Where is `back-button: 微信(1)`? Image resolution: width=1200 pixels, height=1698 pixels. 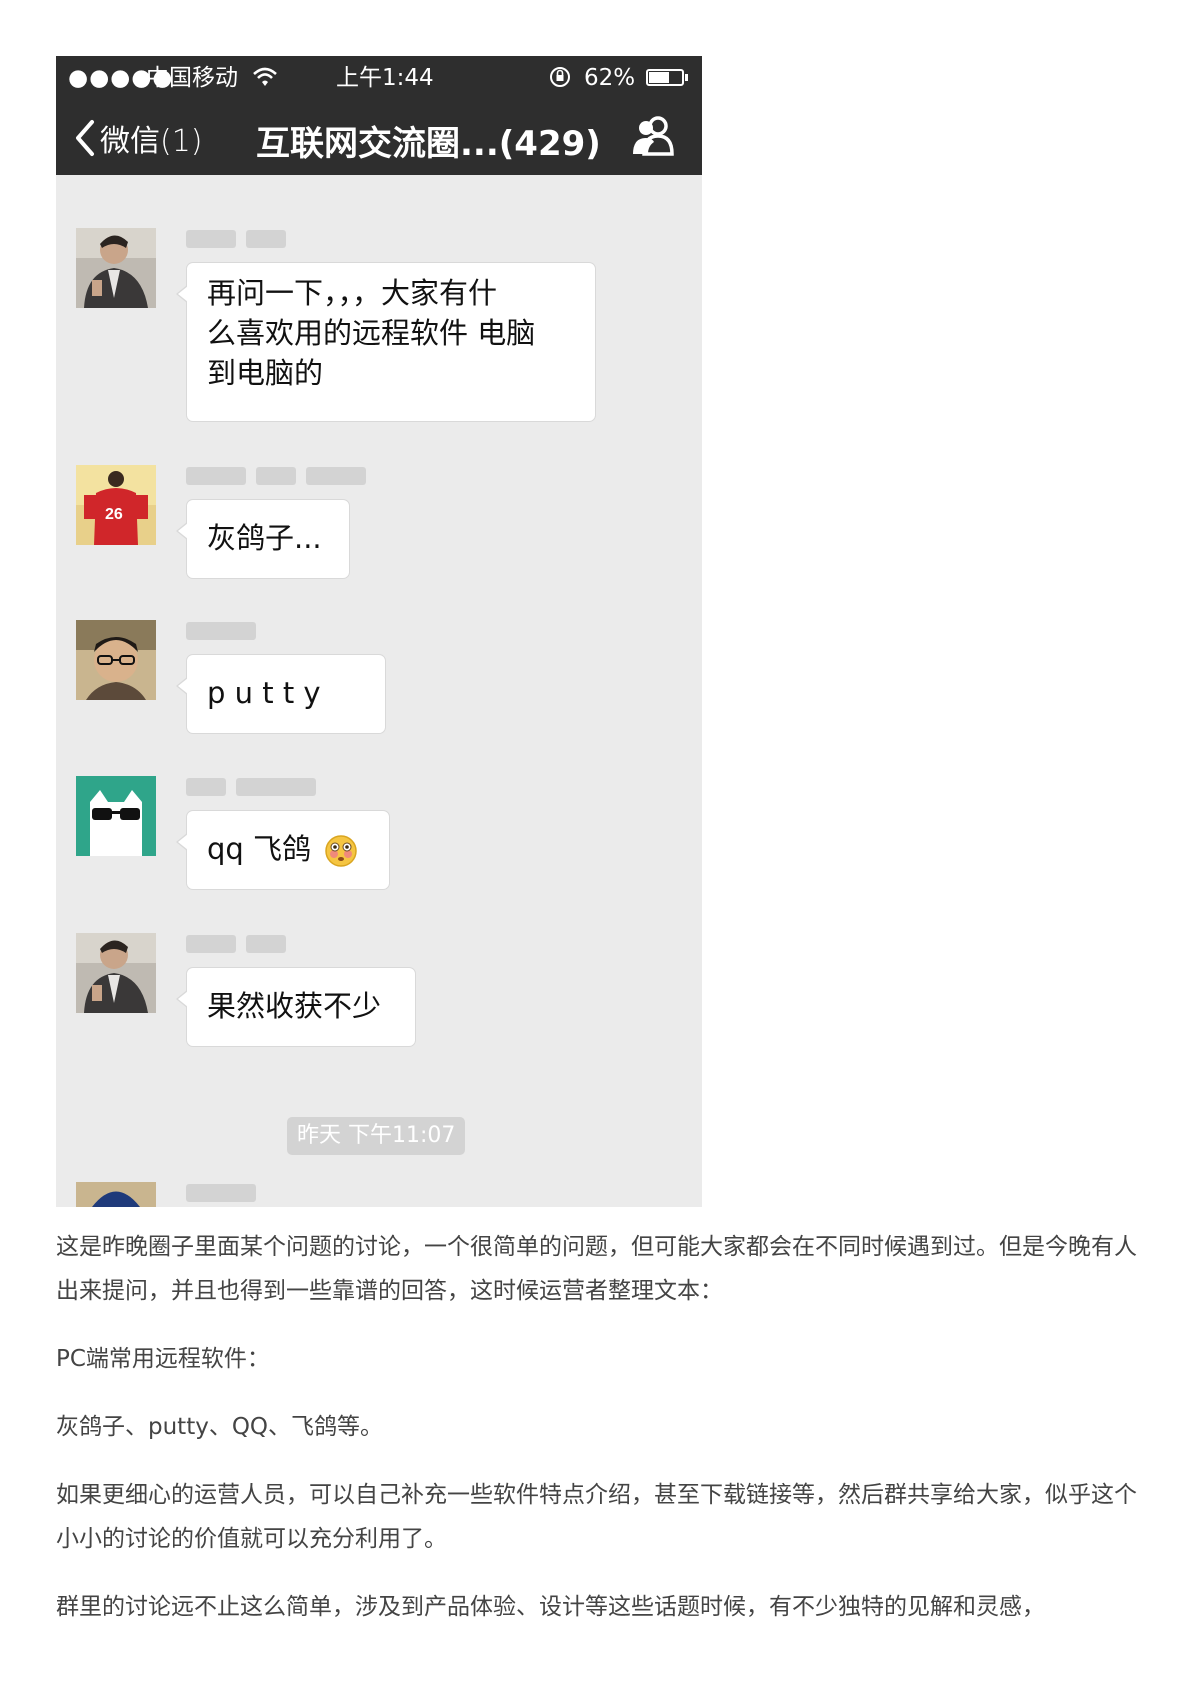
back-button: 微信(1) is located at coordinates (138, 138).